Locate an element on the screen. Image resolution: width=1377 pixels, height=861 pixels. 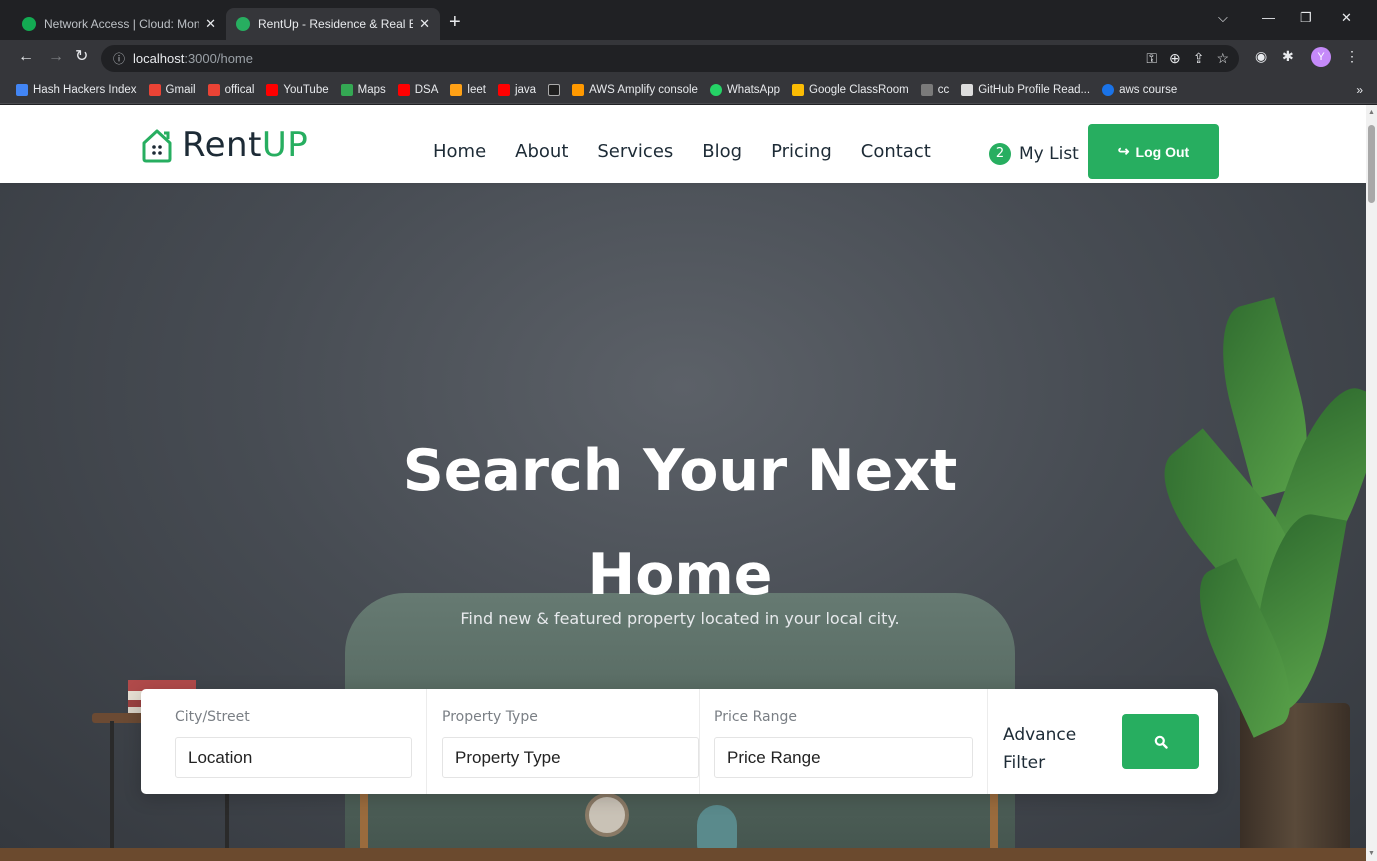
mongodb-leaf-icon is located at coordinates (29, 24).